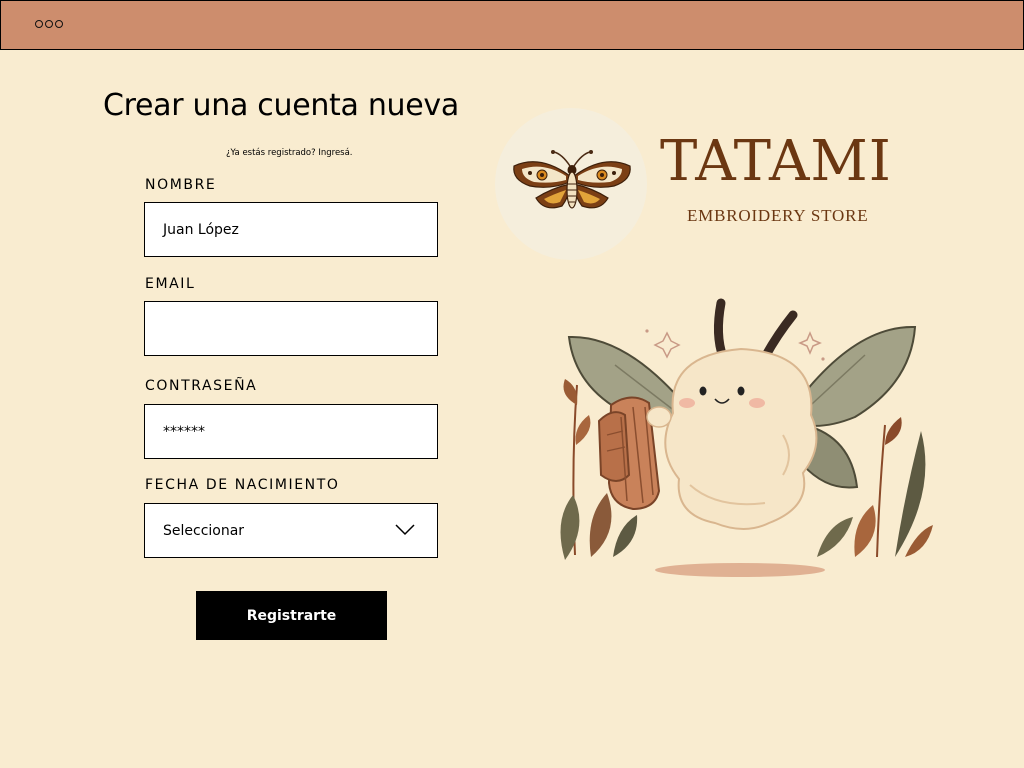 The image size is (1024, 768). What do you see at coordinates (289, 153) in the screenshot?
I see `login-link: ¿Ya estás registrado? Ingresá.` at bounding box center [289, 153].